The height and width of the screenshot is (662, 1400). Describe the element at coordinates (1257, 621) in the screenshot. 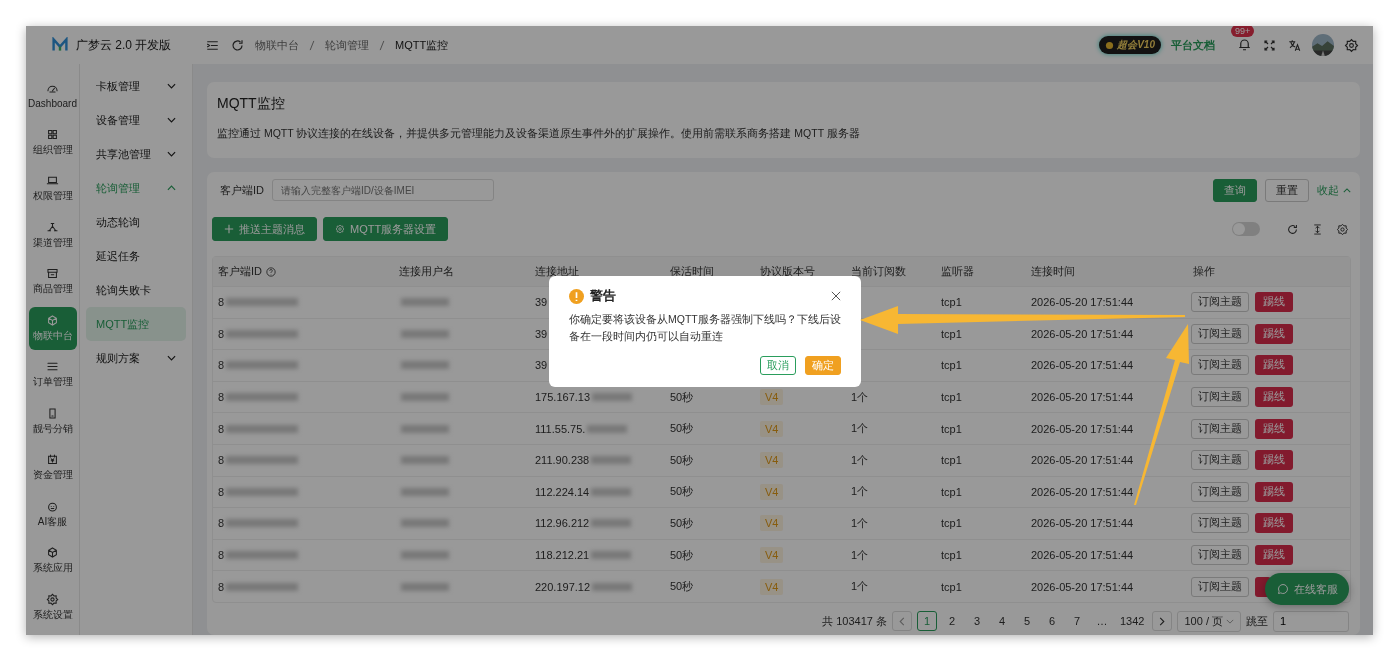

I see `jump-label: 跳至` at that location.